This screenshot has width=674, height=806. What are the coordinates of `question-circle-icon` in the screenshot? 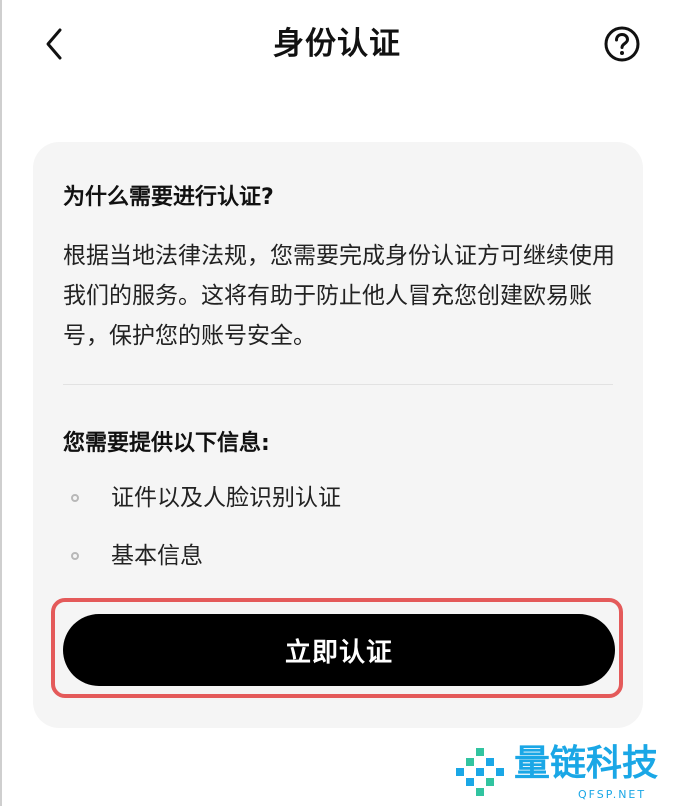 It's located at (622, 44).